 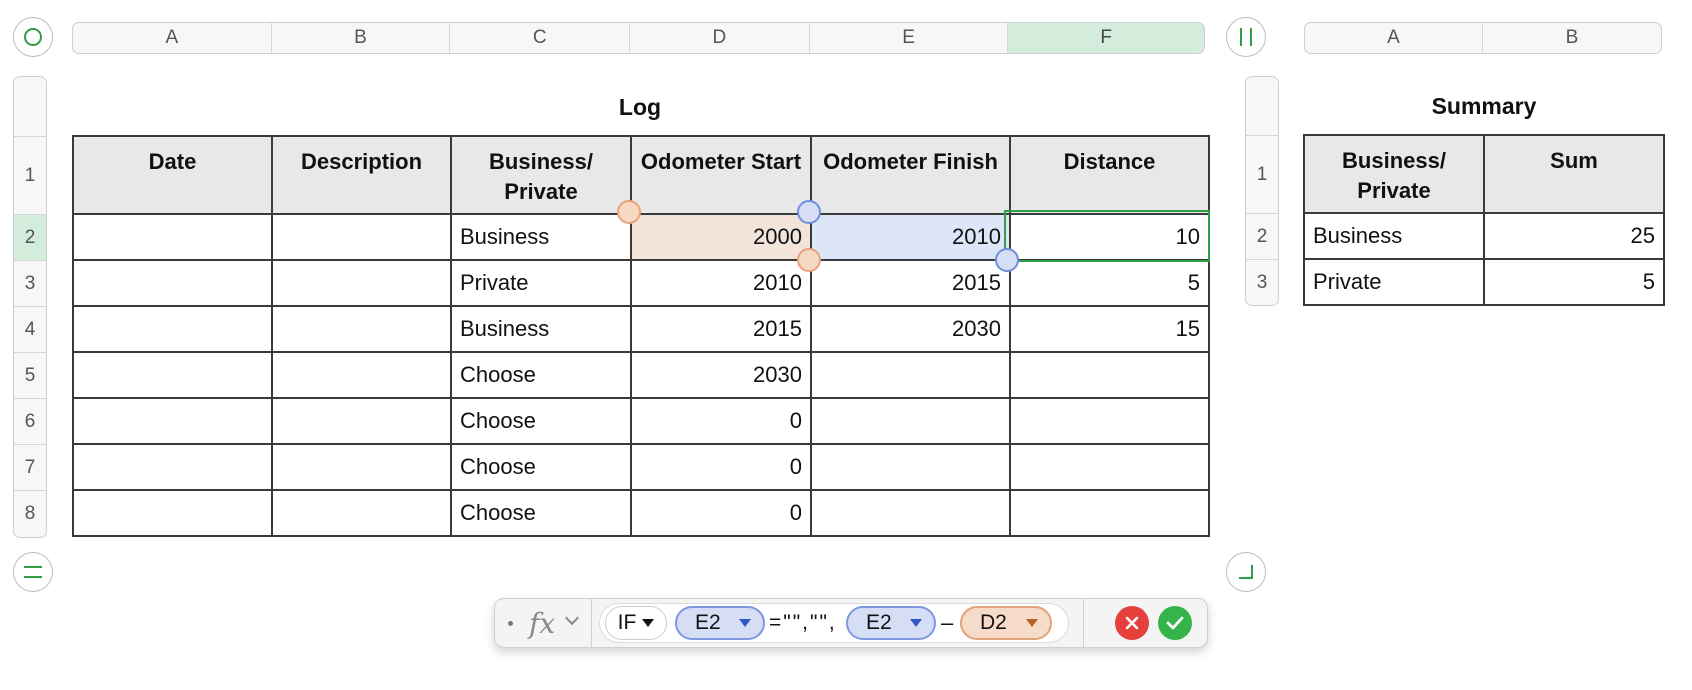 I want to click on summary-row-header-3: 3, so click(x=1262, y=282).